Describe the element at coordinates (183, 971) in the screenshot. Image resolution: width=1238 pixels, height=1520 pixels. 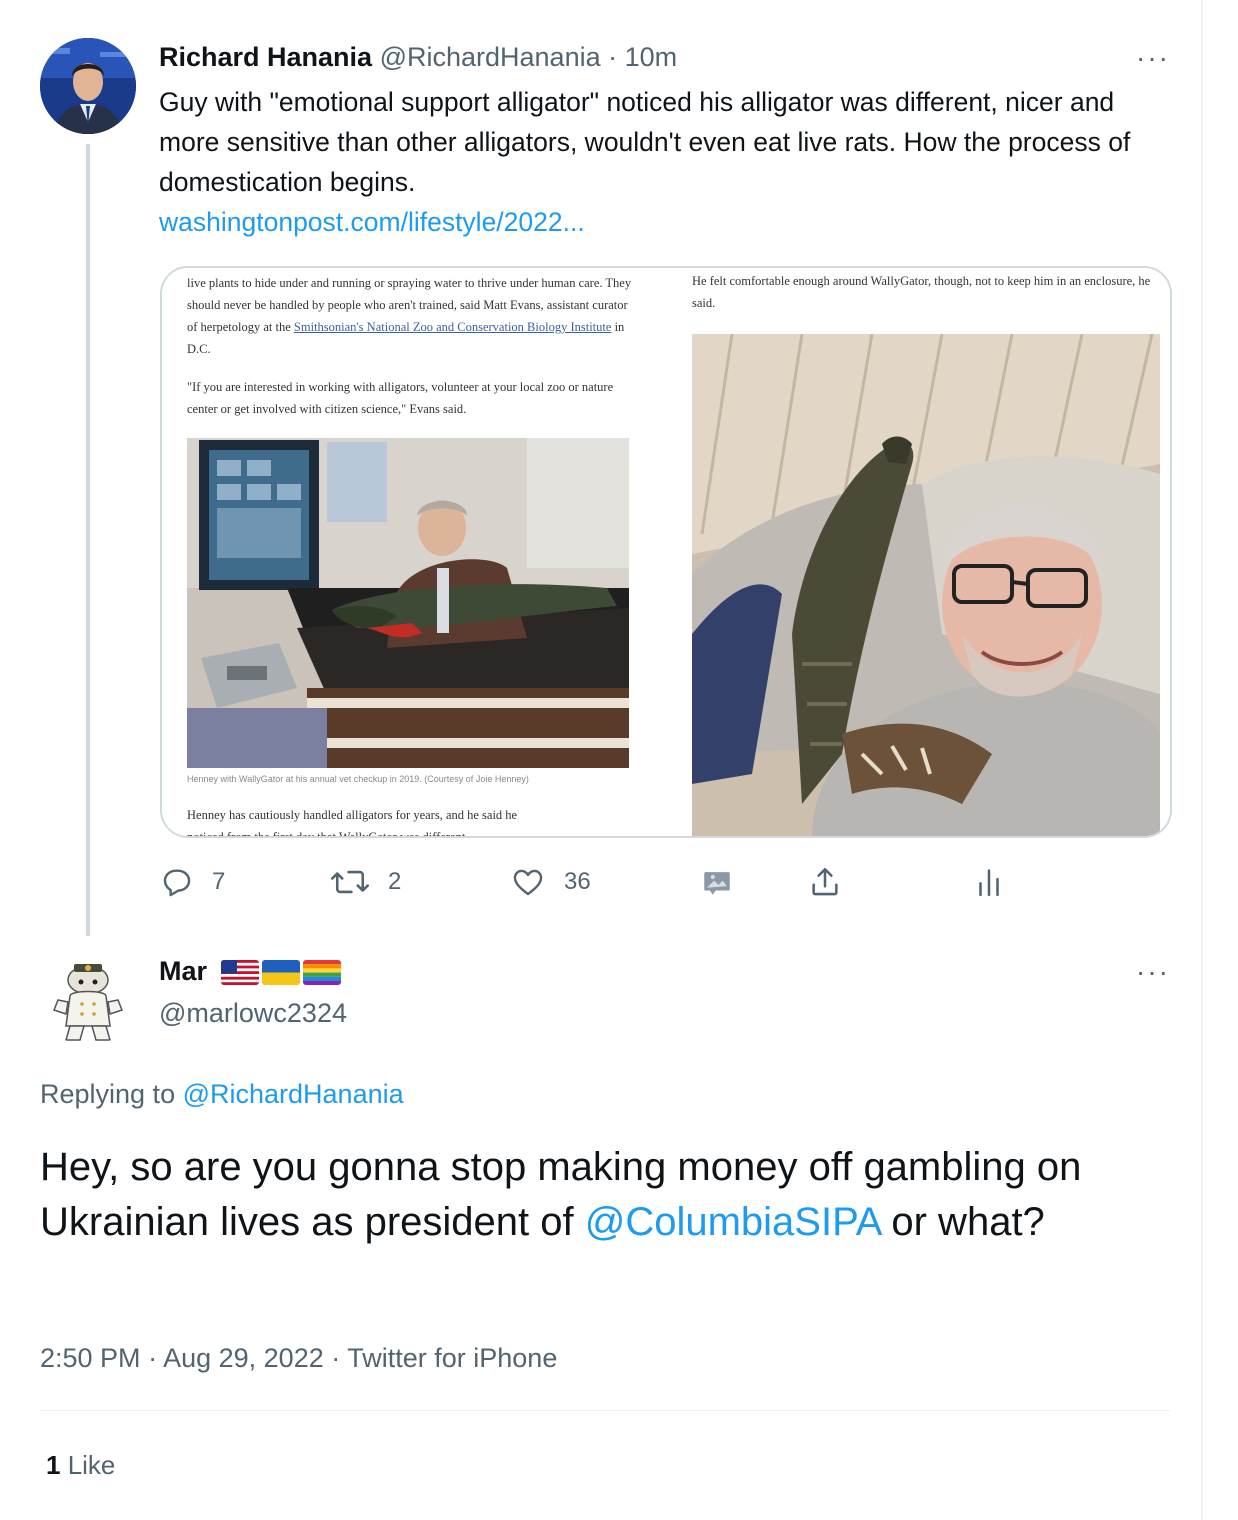
I see `reply-author-name: Mar` at that location.